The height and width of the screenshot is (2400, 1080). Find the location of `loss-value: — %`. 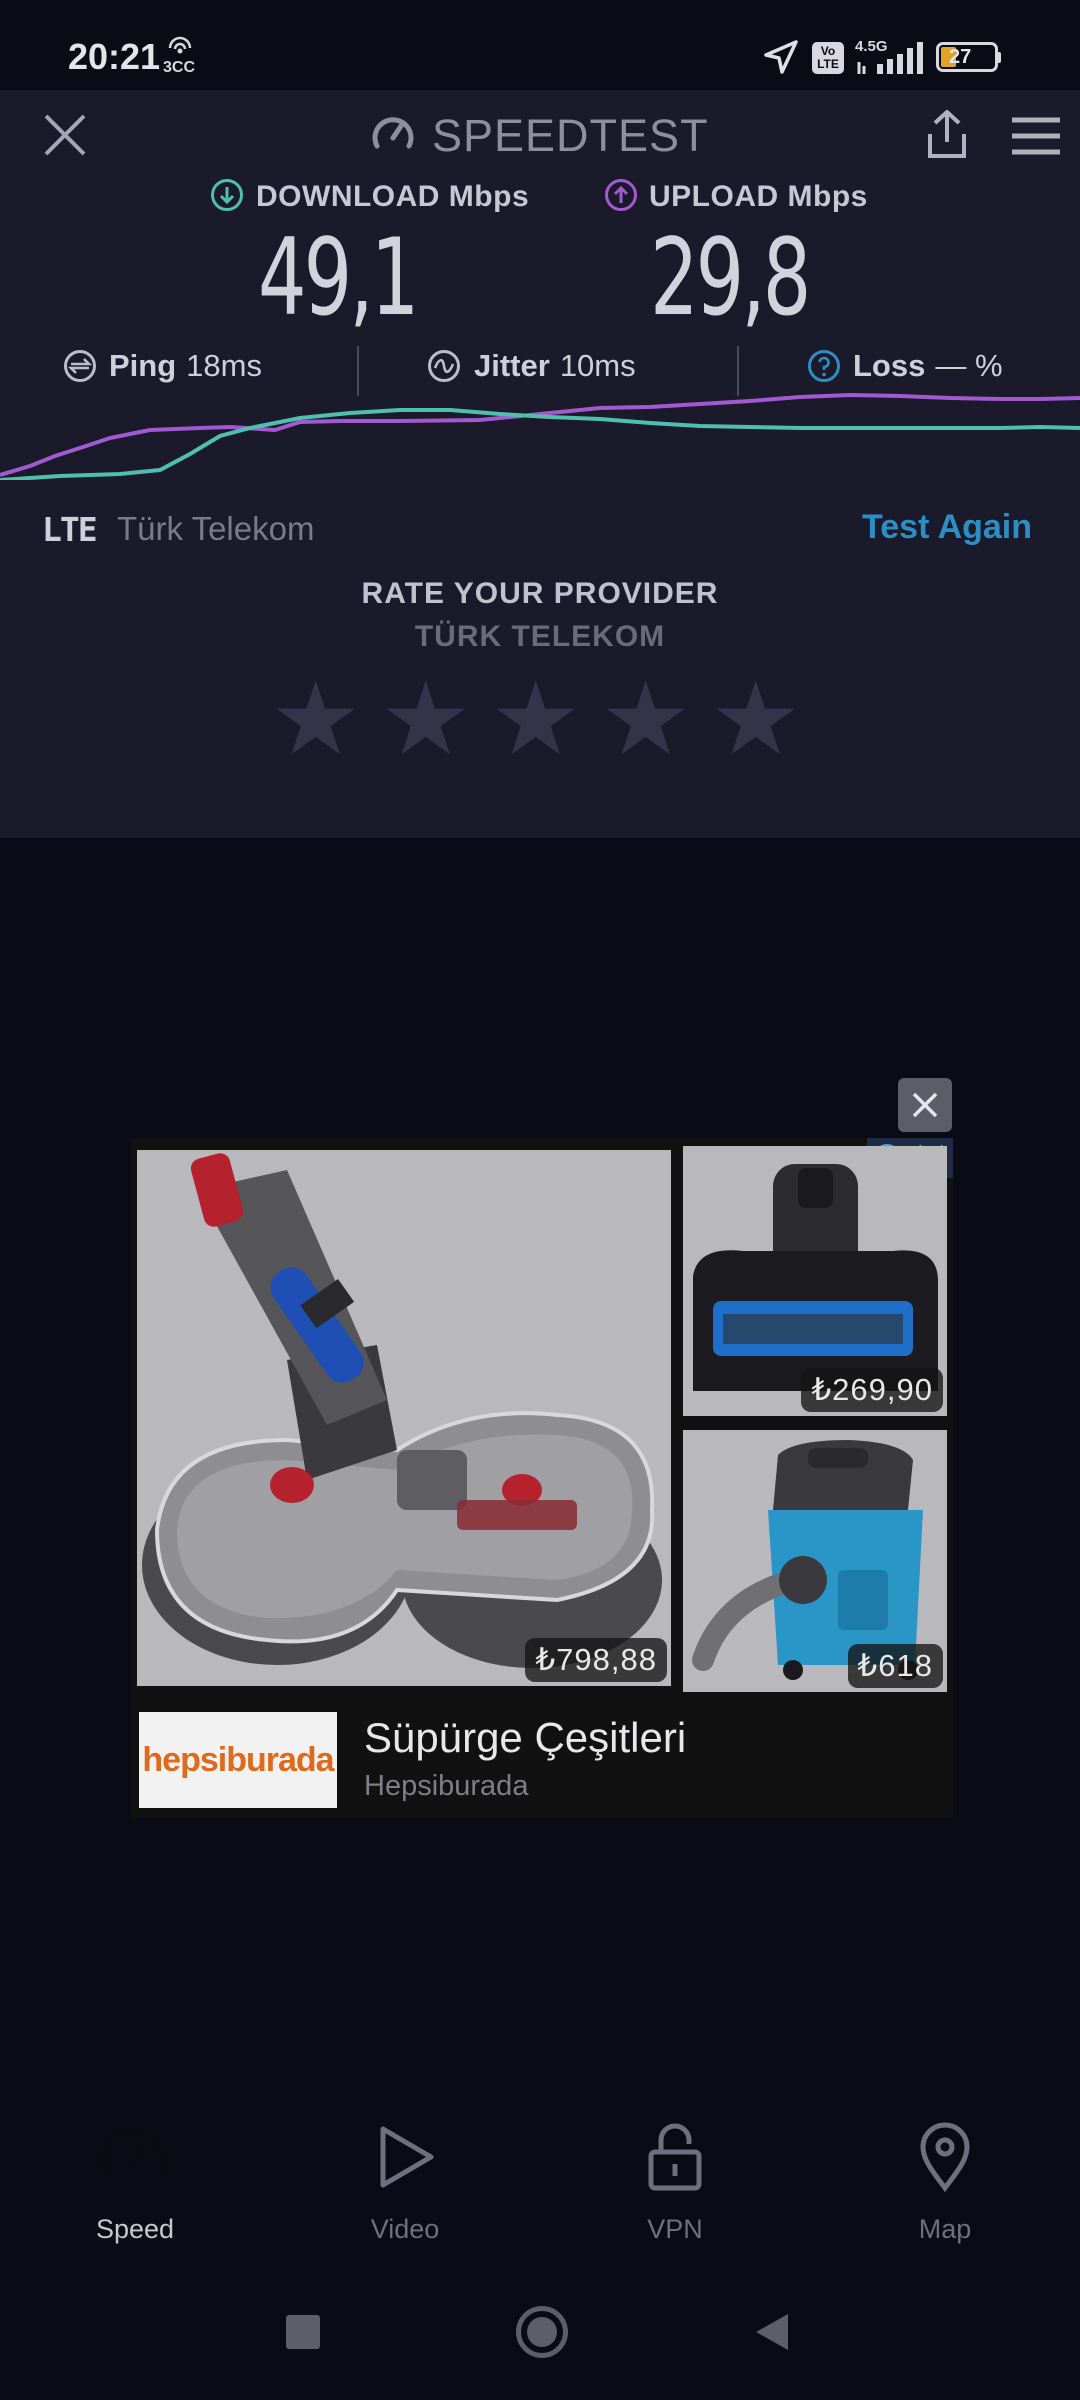

loss-value: — % is located at coordinates (969, 365).